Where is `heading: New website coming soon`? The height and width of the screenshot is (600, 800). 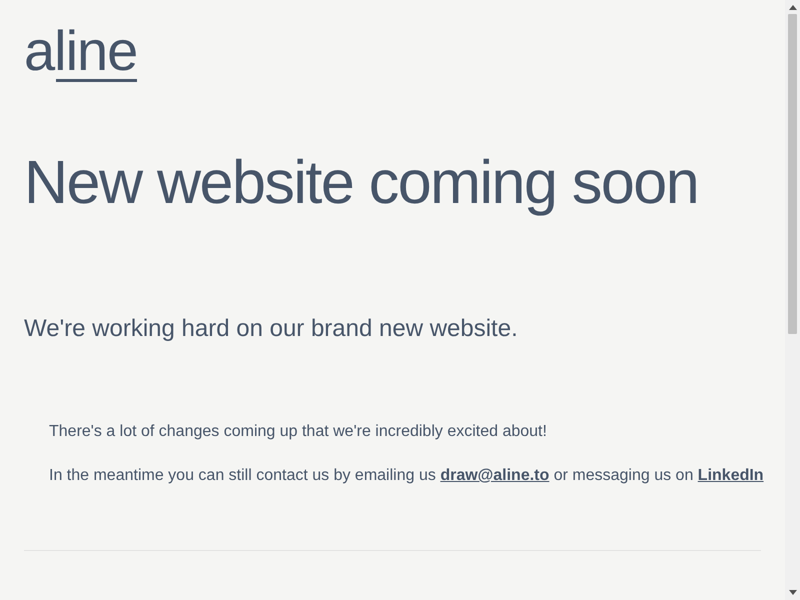 heading: New website coming soon is located at coordinates (362, 182).